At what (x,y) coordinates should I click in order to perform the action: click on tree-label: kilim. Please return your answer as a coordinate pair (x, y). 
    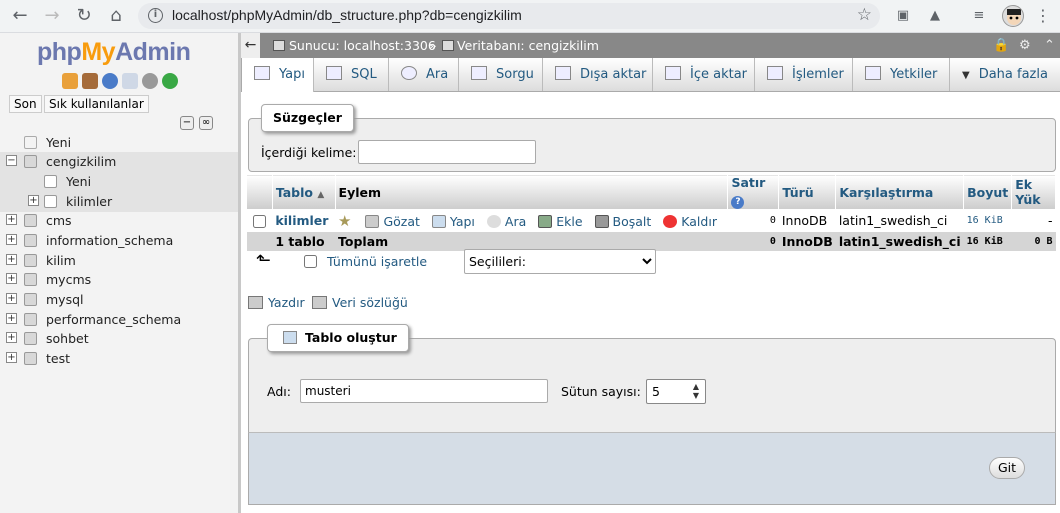
    Looking at the image, I should click on (61, 260).